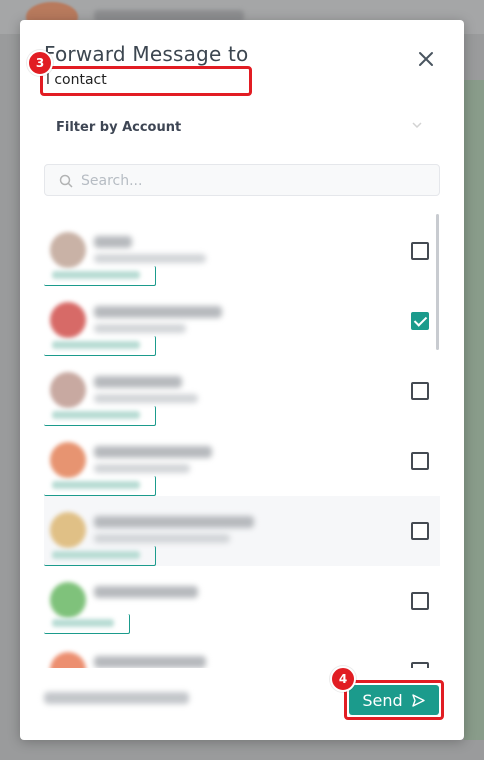  Describe the element at coordinates (474, 410) in the screenshot. I see `background-chat-area` at that location.